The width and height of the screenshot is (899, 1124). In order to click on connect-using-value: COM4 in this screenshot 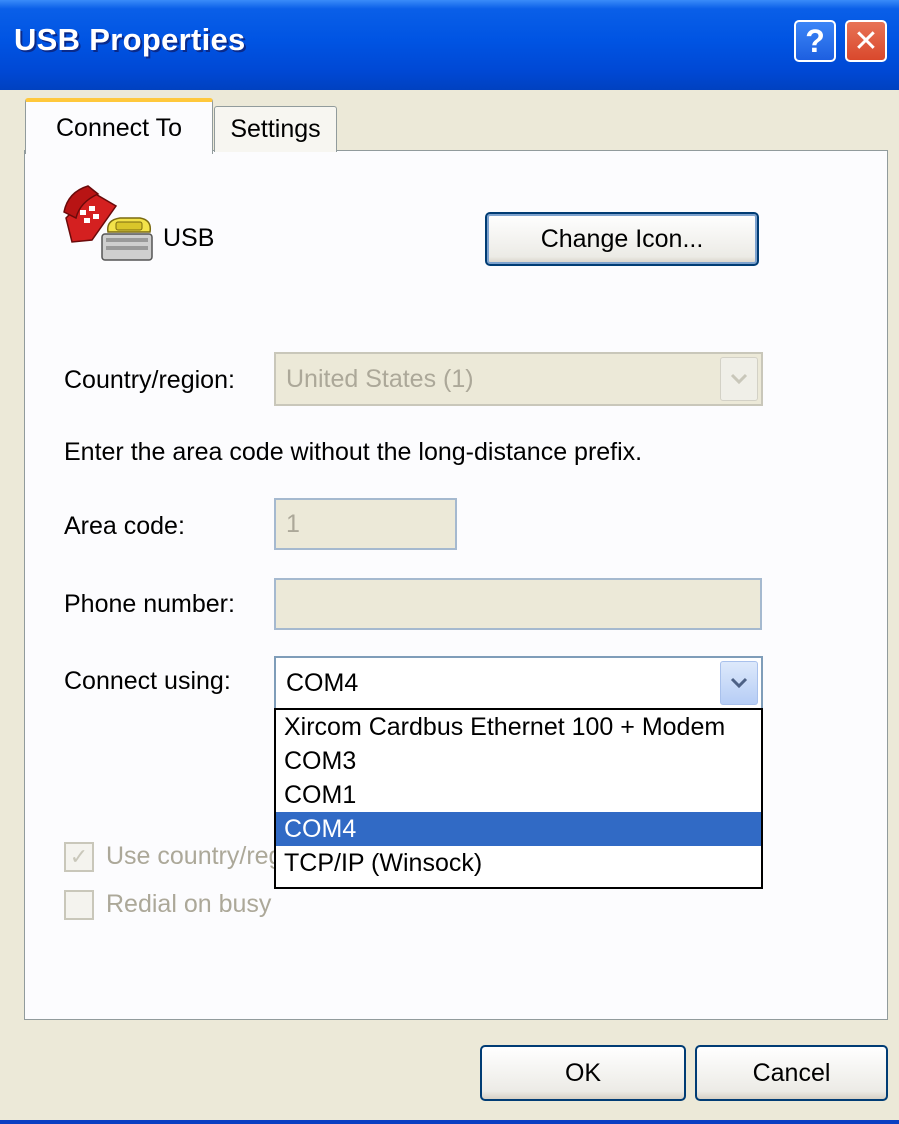, I will do `click(322, 682)`.